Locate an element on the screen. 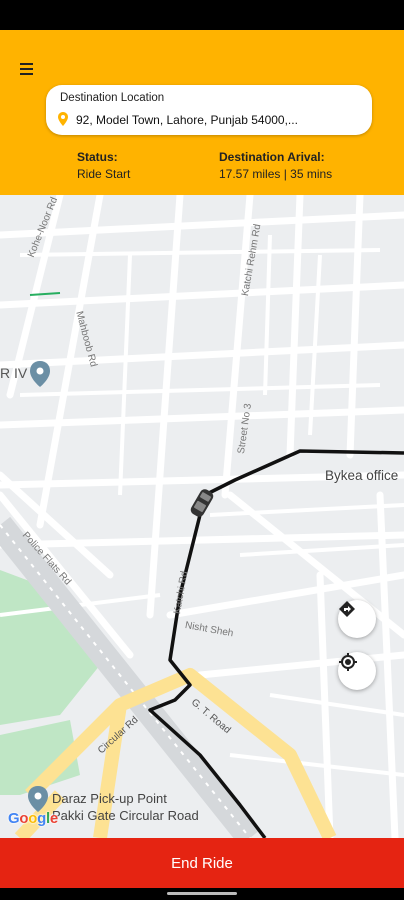 Image resolution: width=404 pixels, height=900 pixels. place-label: Bykea office is located at coordinates (362, 475).